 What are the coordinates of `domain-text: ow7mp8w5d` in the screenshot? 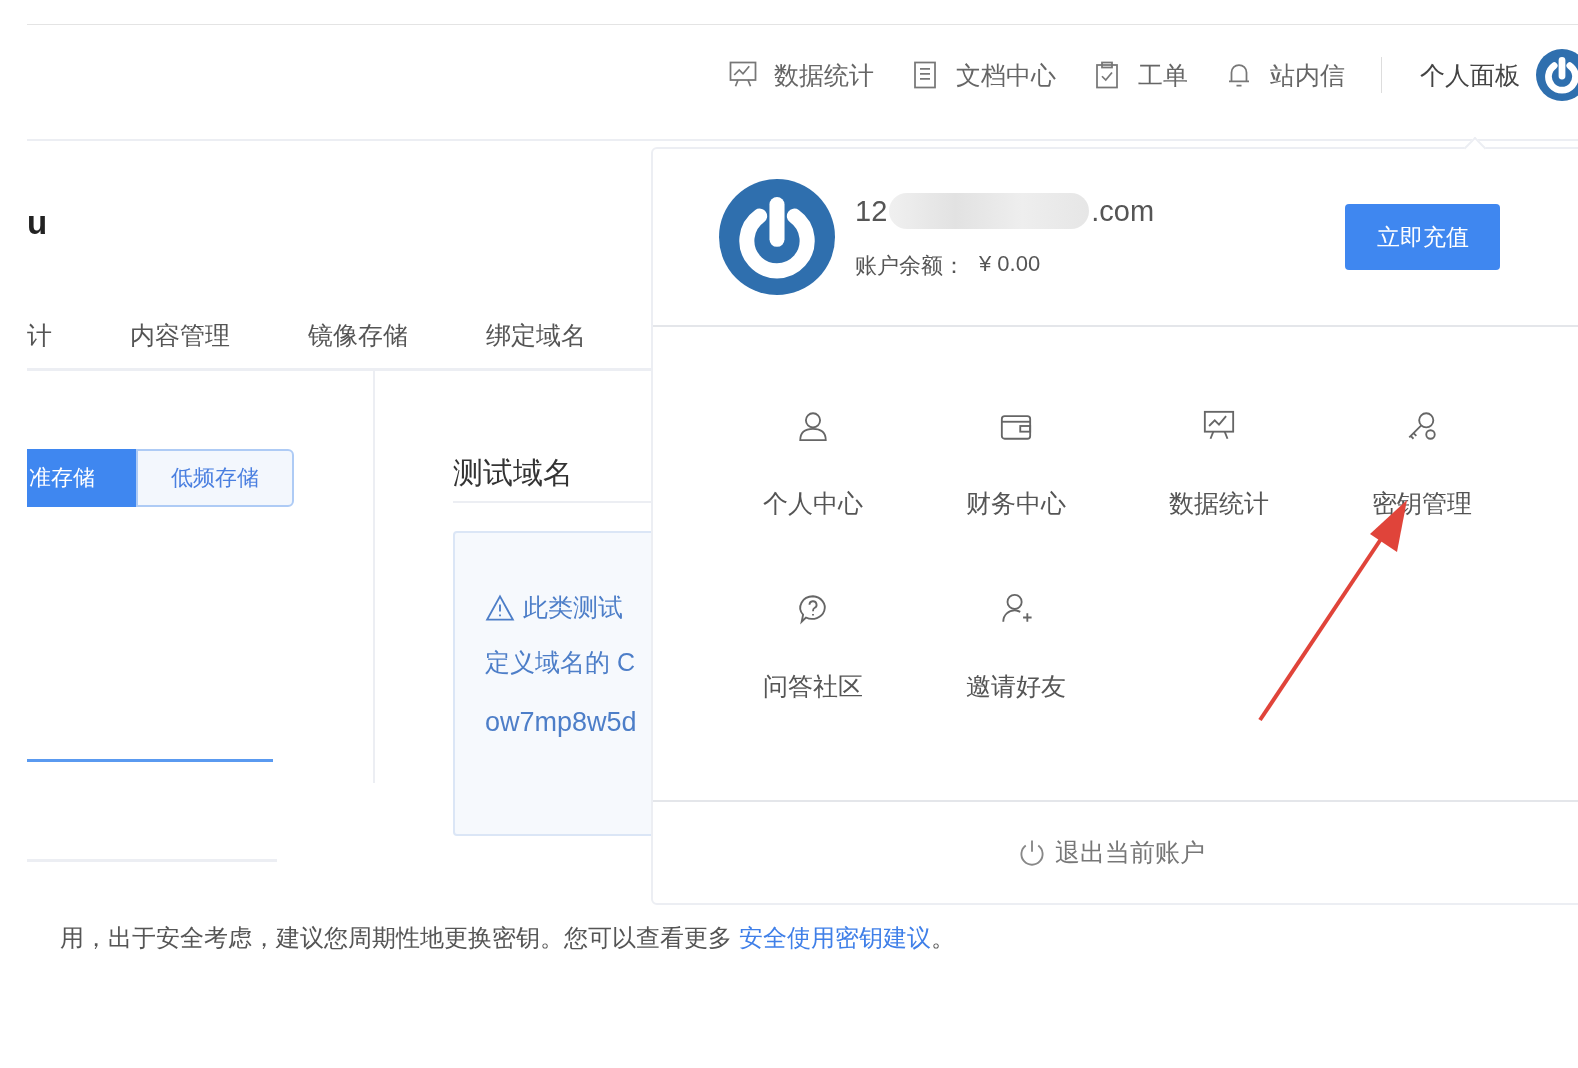 It's located at (561, 722).